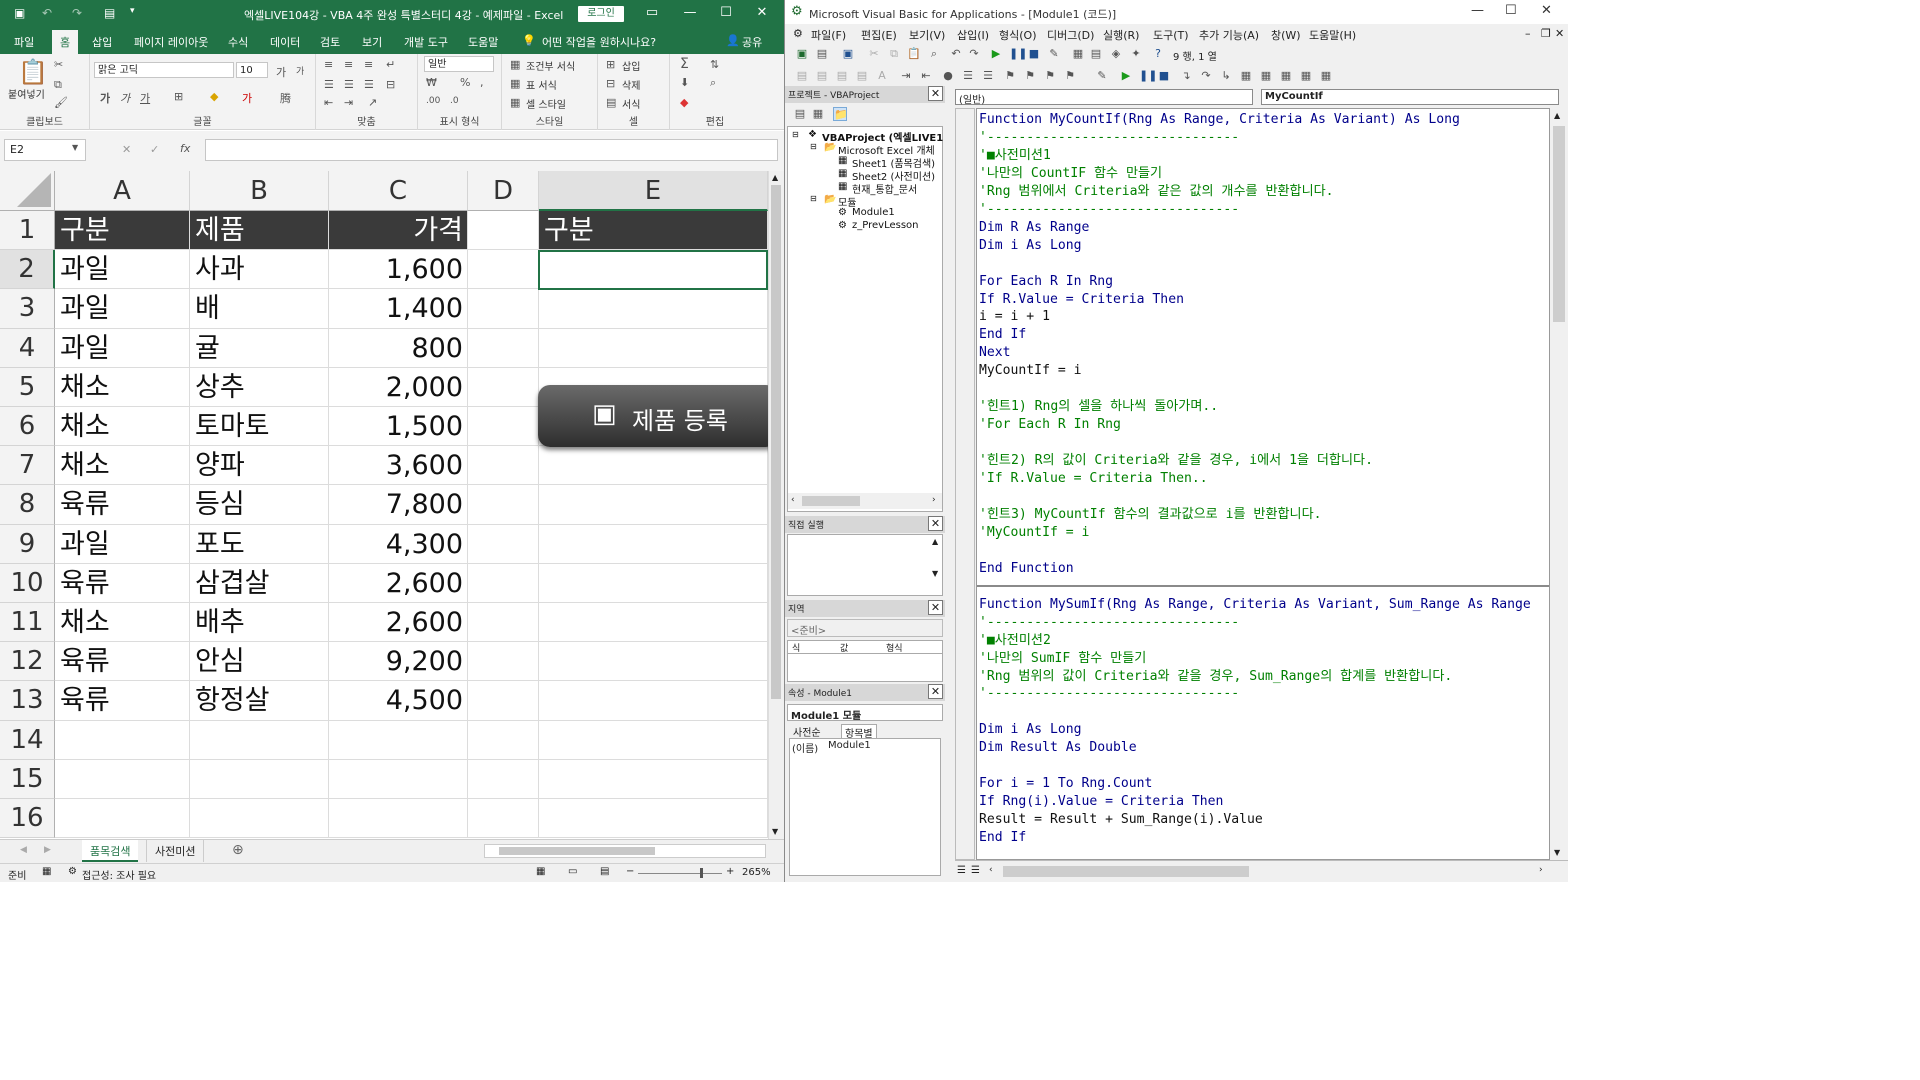 This screenshot has width=1920, height=1080. I want to click on increase-indent-icon: ⇥, so click(348, 102).